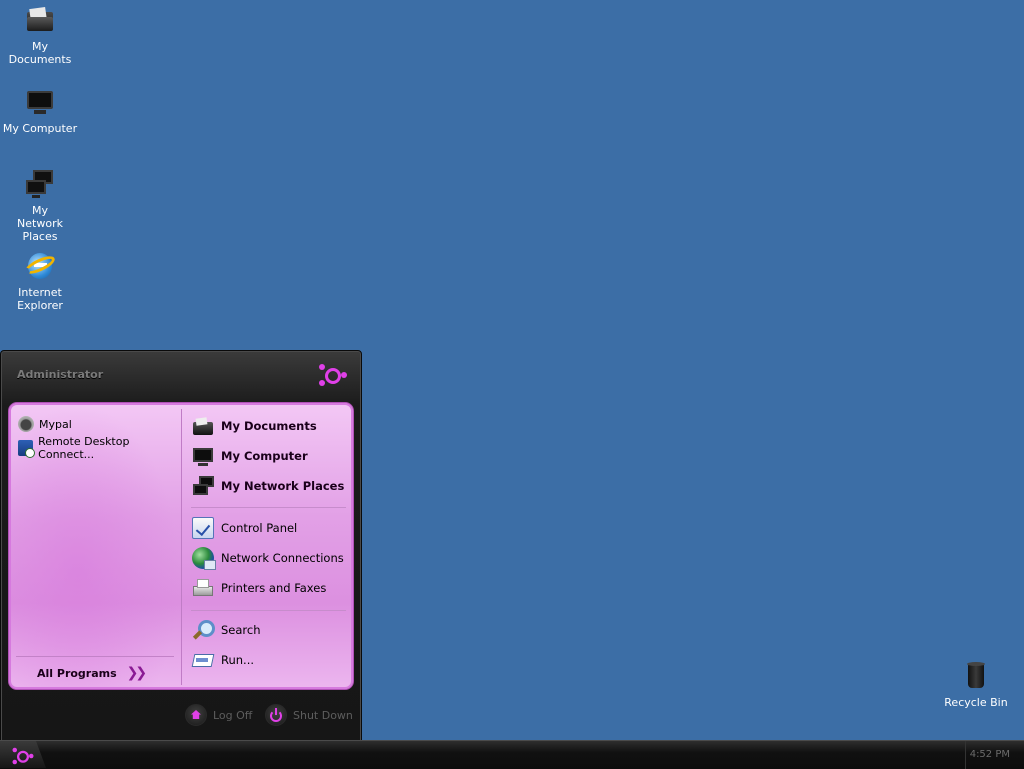 The width and height of the screenshot is (1024, 769). Describe the element at coordinates (512, 754) in the screenshot. I see `taskbar: 4:52 PM` at that location.